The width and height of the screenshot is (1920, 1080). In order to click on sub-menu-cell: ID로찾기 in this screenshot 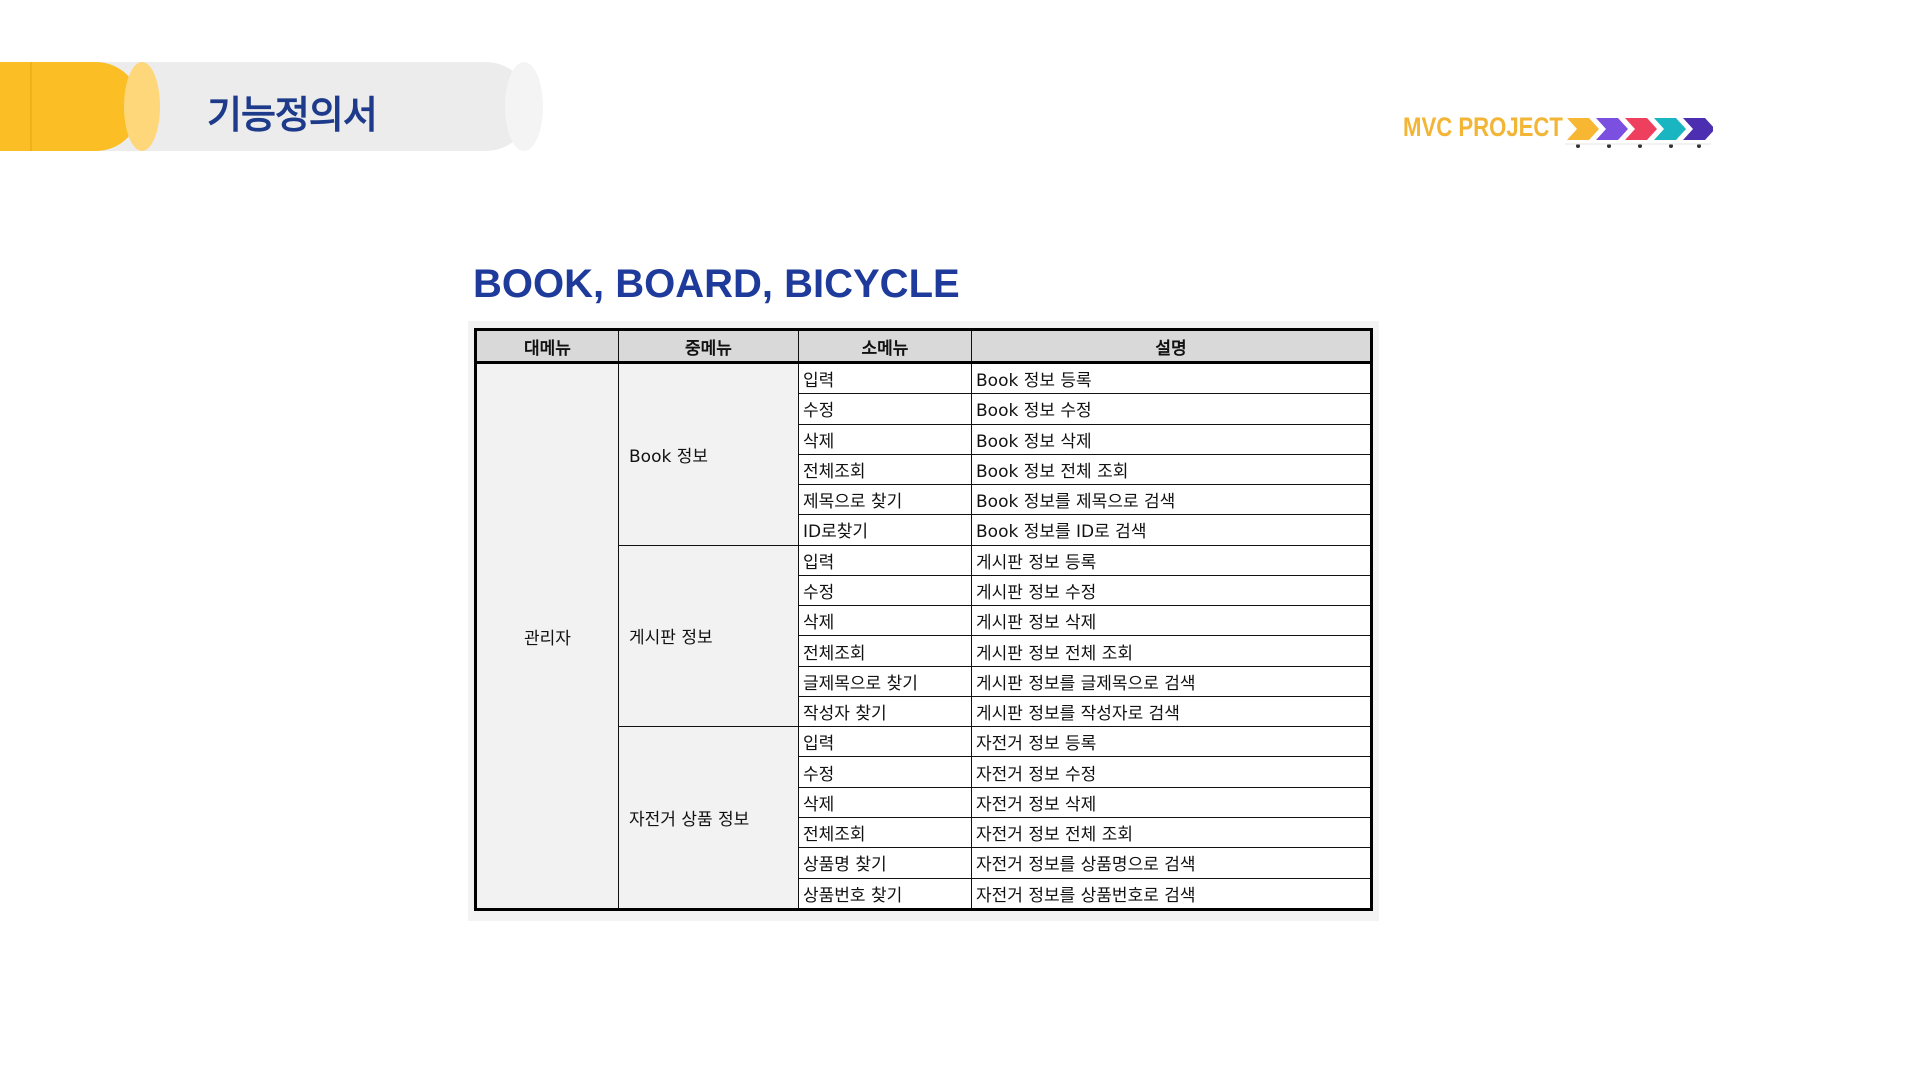, I will do `click(885, 530)`.